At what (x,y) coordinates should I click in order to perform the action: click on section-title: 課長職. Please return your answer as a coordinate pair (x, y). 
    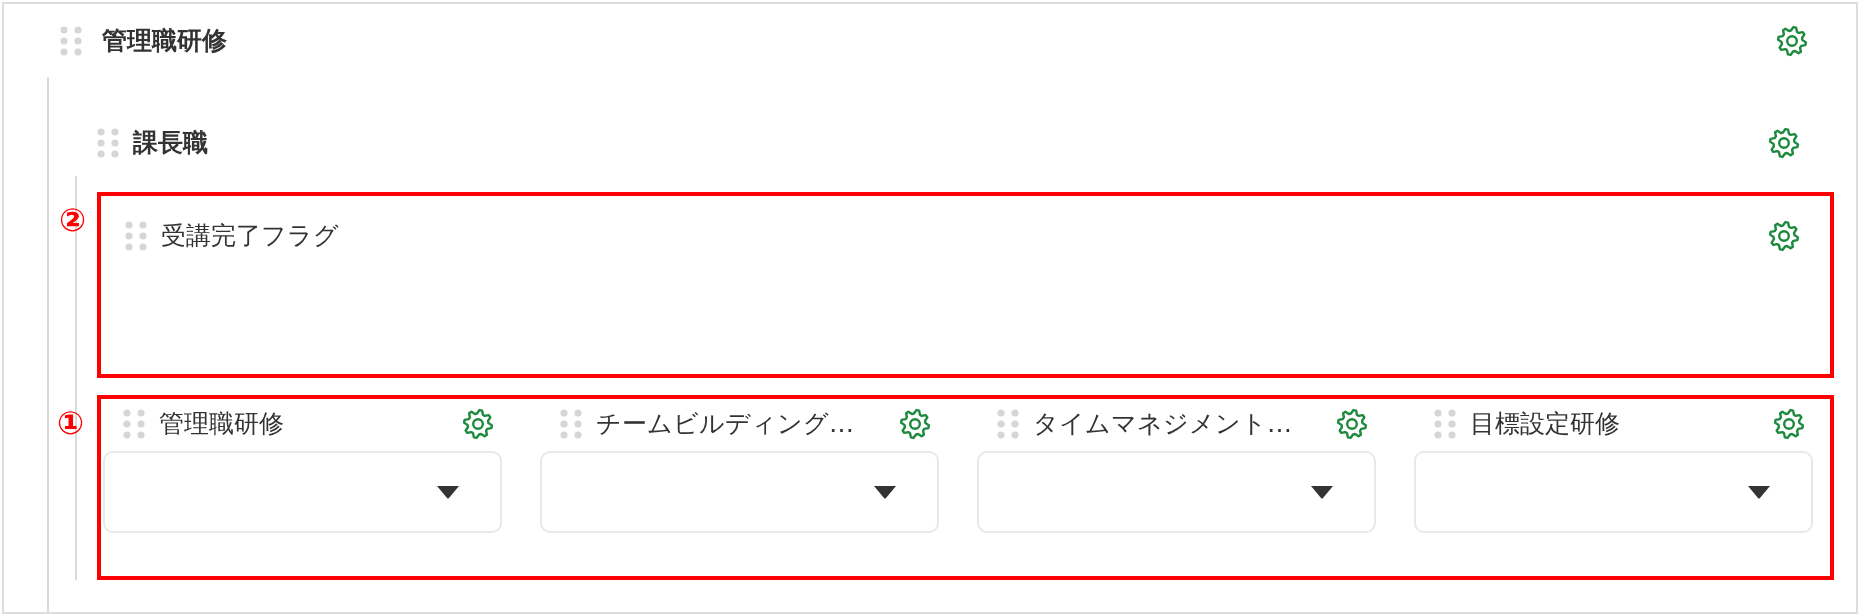
    Looking at the image, I should click on (170, 142).